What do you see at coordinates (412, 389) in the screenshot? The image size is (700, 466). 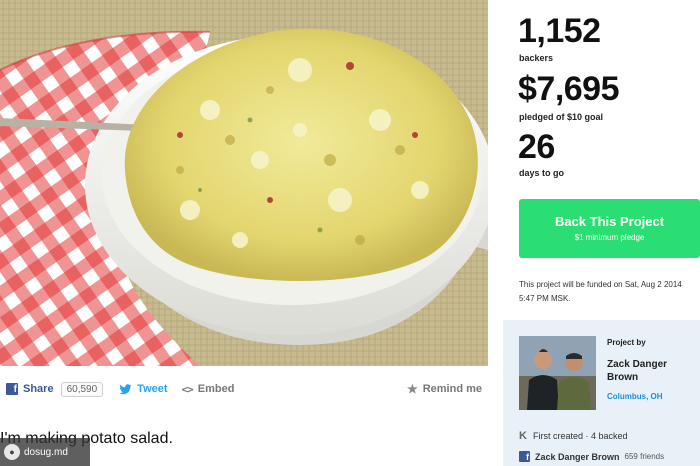 I see `star-icon: ★` at bounding box center [412, 389].